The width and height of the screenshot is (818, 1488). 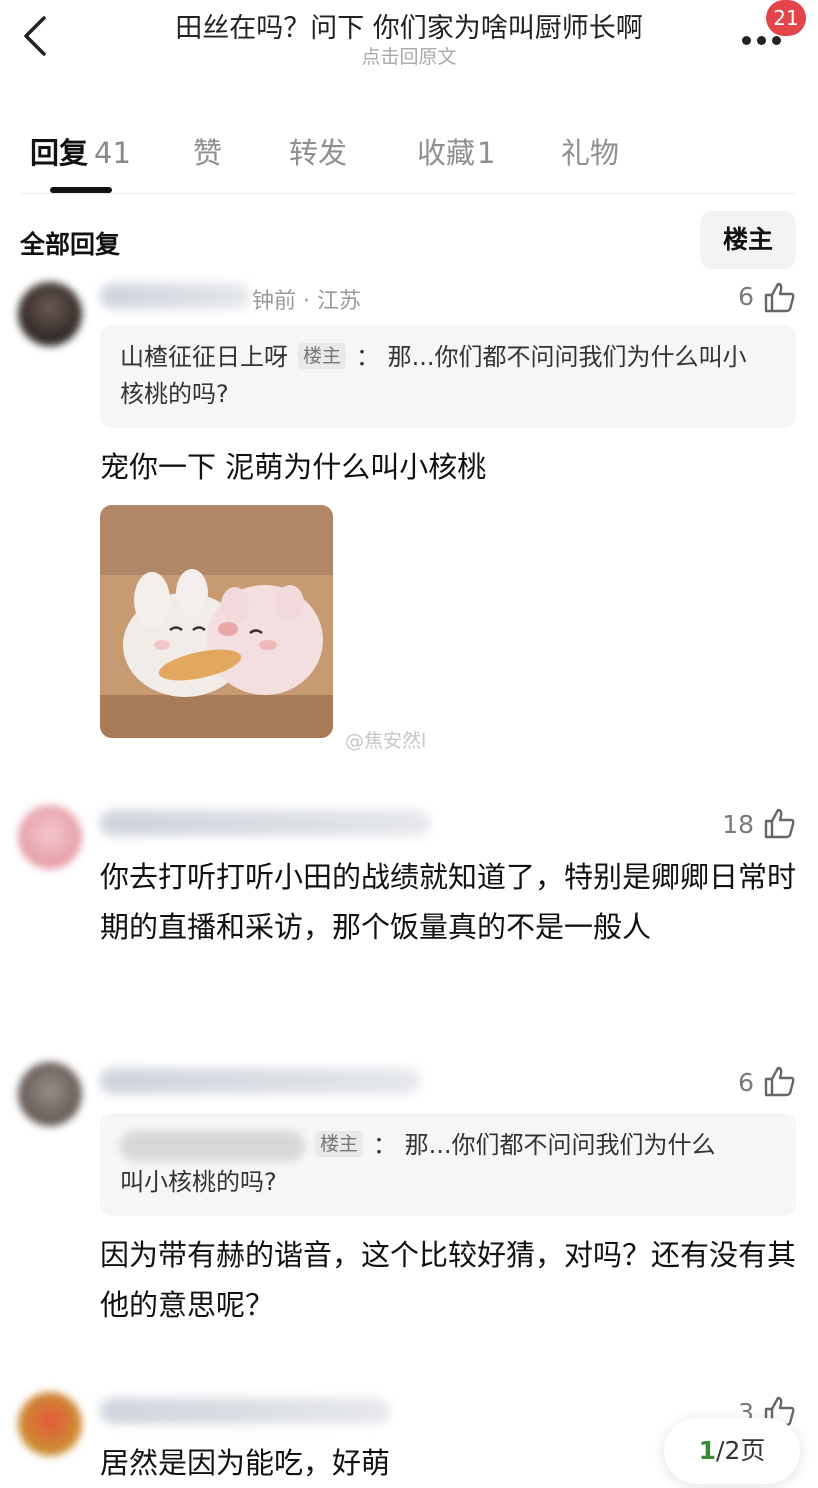 I want to click on quoted-text-continued: 叫小核桃的吗?, so click(x=198, y=1182).